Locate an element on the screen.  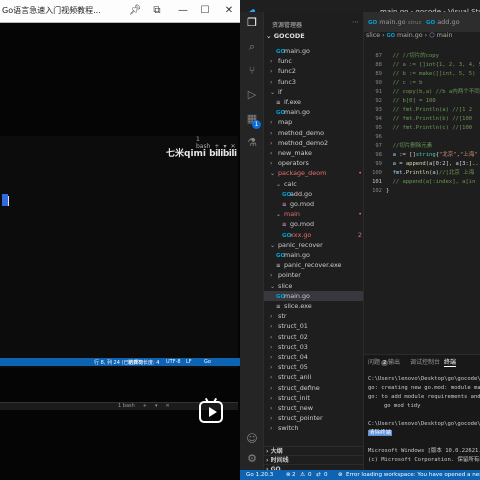
search-icon: ⌕ is located at coordinates (252, 47).